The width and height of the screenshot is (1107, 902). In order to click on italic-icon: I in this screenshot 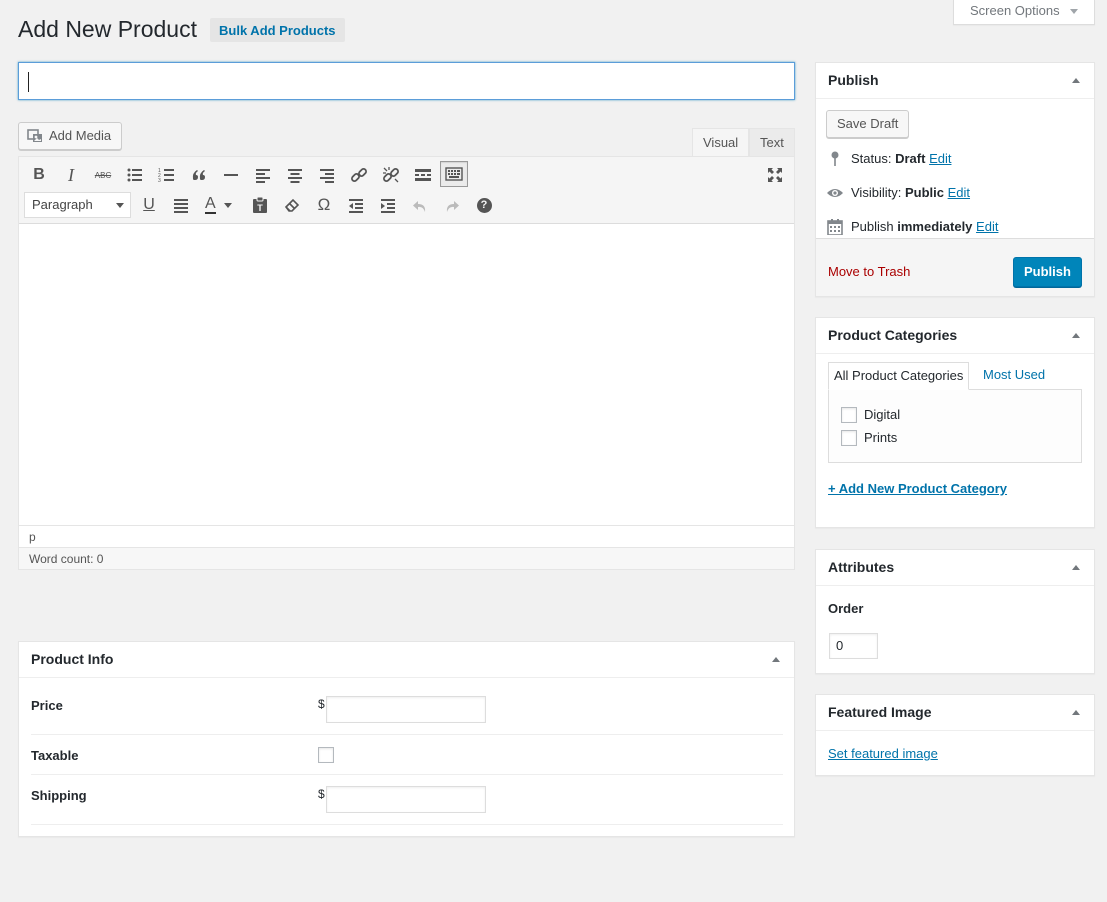, I will do `click(71, 175)`.